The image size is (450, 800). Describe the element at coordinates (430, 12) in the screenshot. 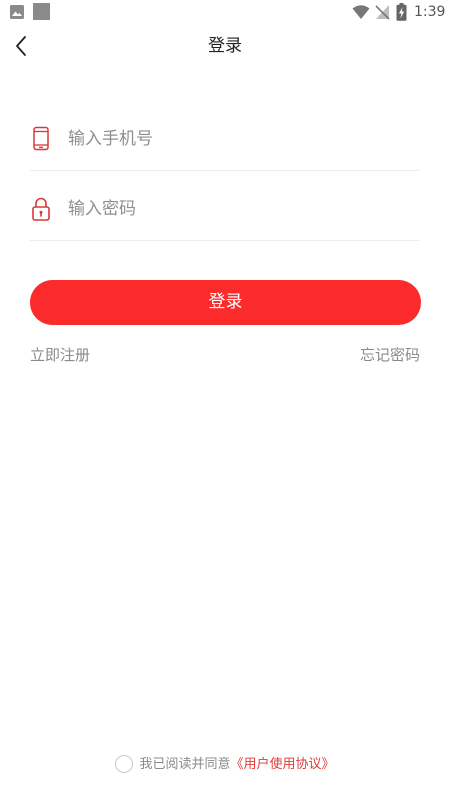

I see `status-time: 1:39` at that location.